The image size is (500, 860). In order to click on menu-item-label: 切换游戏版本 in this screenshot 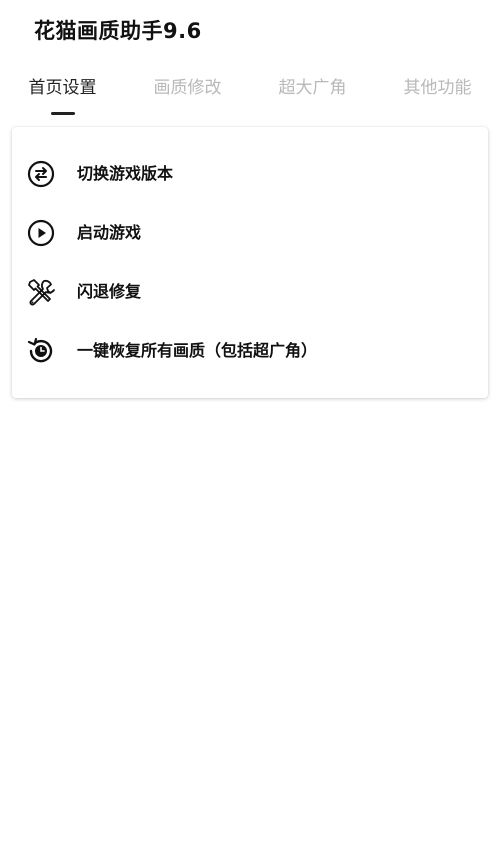, I will do `click(125, 173)`.